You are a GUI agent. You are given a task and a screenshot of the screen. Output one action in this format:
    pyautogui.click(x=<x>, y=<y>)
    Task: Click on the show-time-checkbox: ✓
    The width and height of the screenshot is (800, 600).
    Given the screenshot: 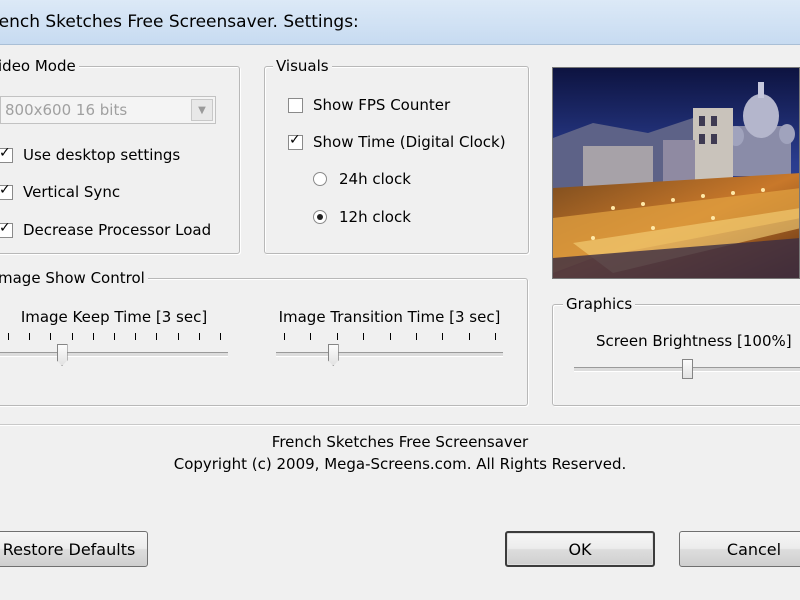 What is the action you would take?
    pyautogui.click(x=295, y=141)
    